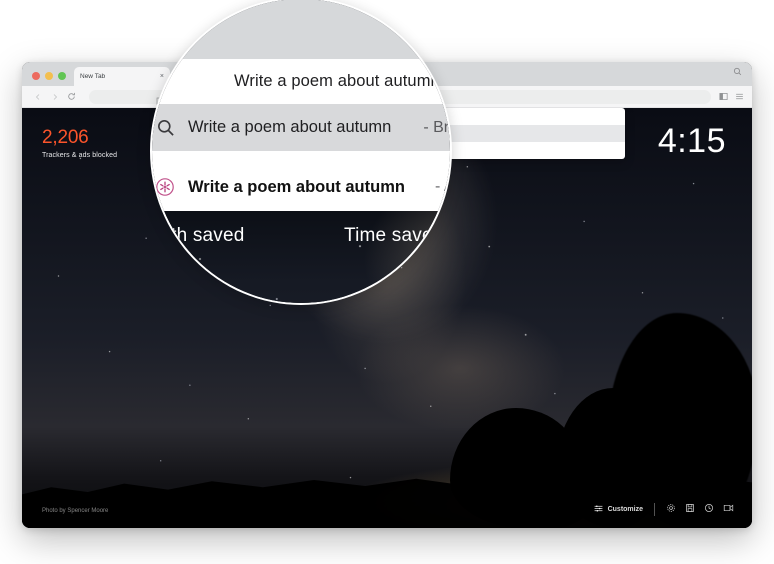  Describe the element at coordinates (49, 76) in the screenshot. I see `minimize-window-button` at that location.